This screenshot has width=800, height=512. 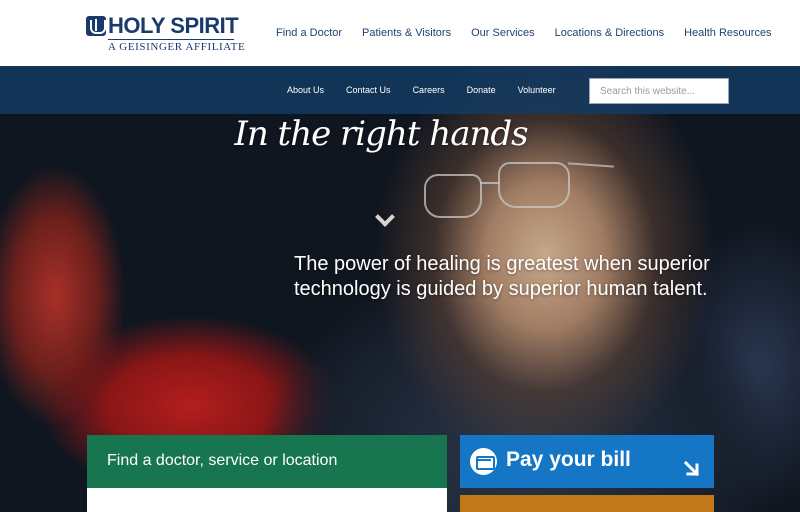 I want to click on nav-patients-visitors: Patients & Visitors, so click(x=406, y=33).